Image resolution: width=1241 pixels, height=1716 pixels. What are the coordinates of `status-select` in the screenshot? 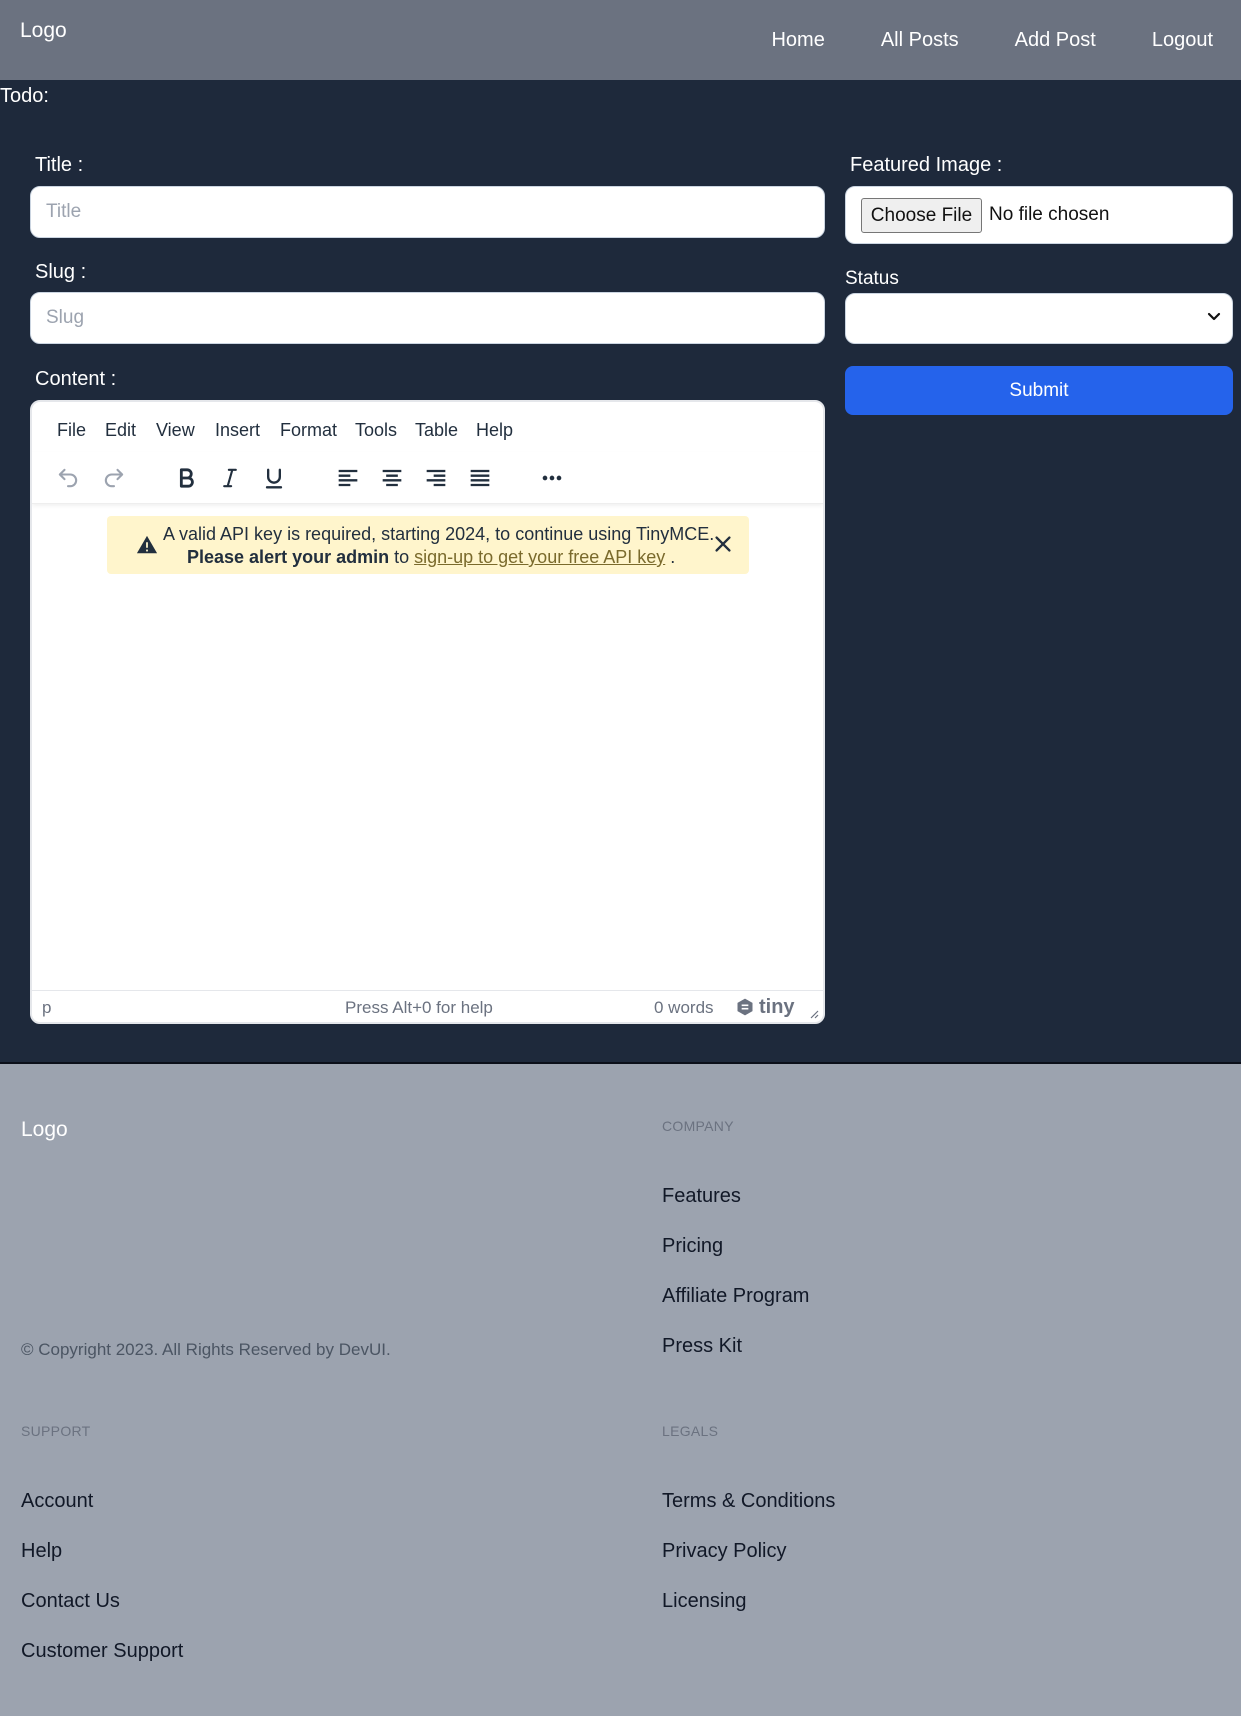 It's located at (1039, 318).